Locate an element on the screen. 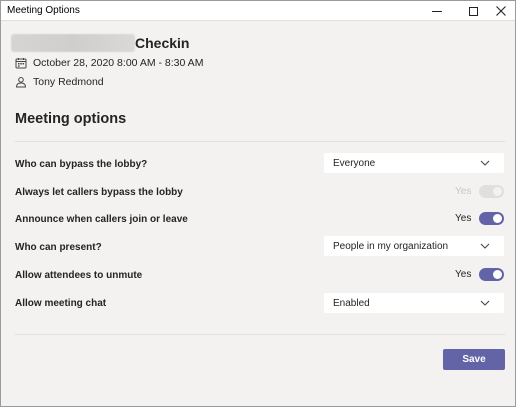  meeting-title: Checkin is located at coordinates (162, 43).